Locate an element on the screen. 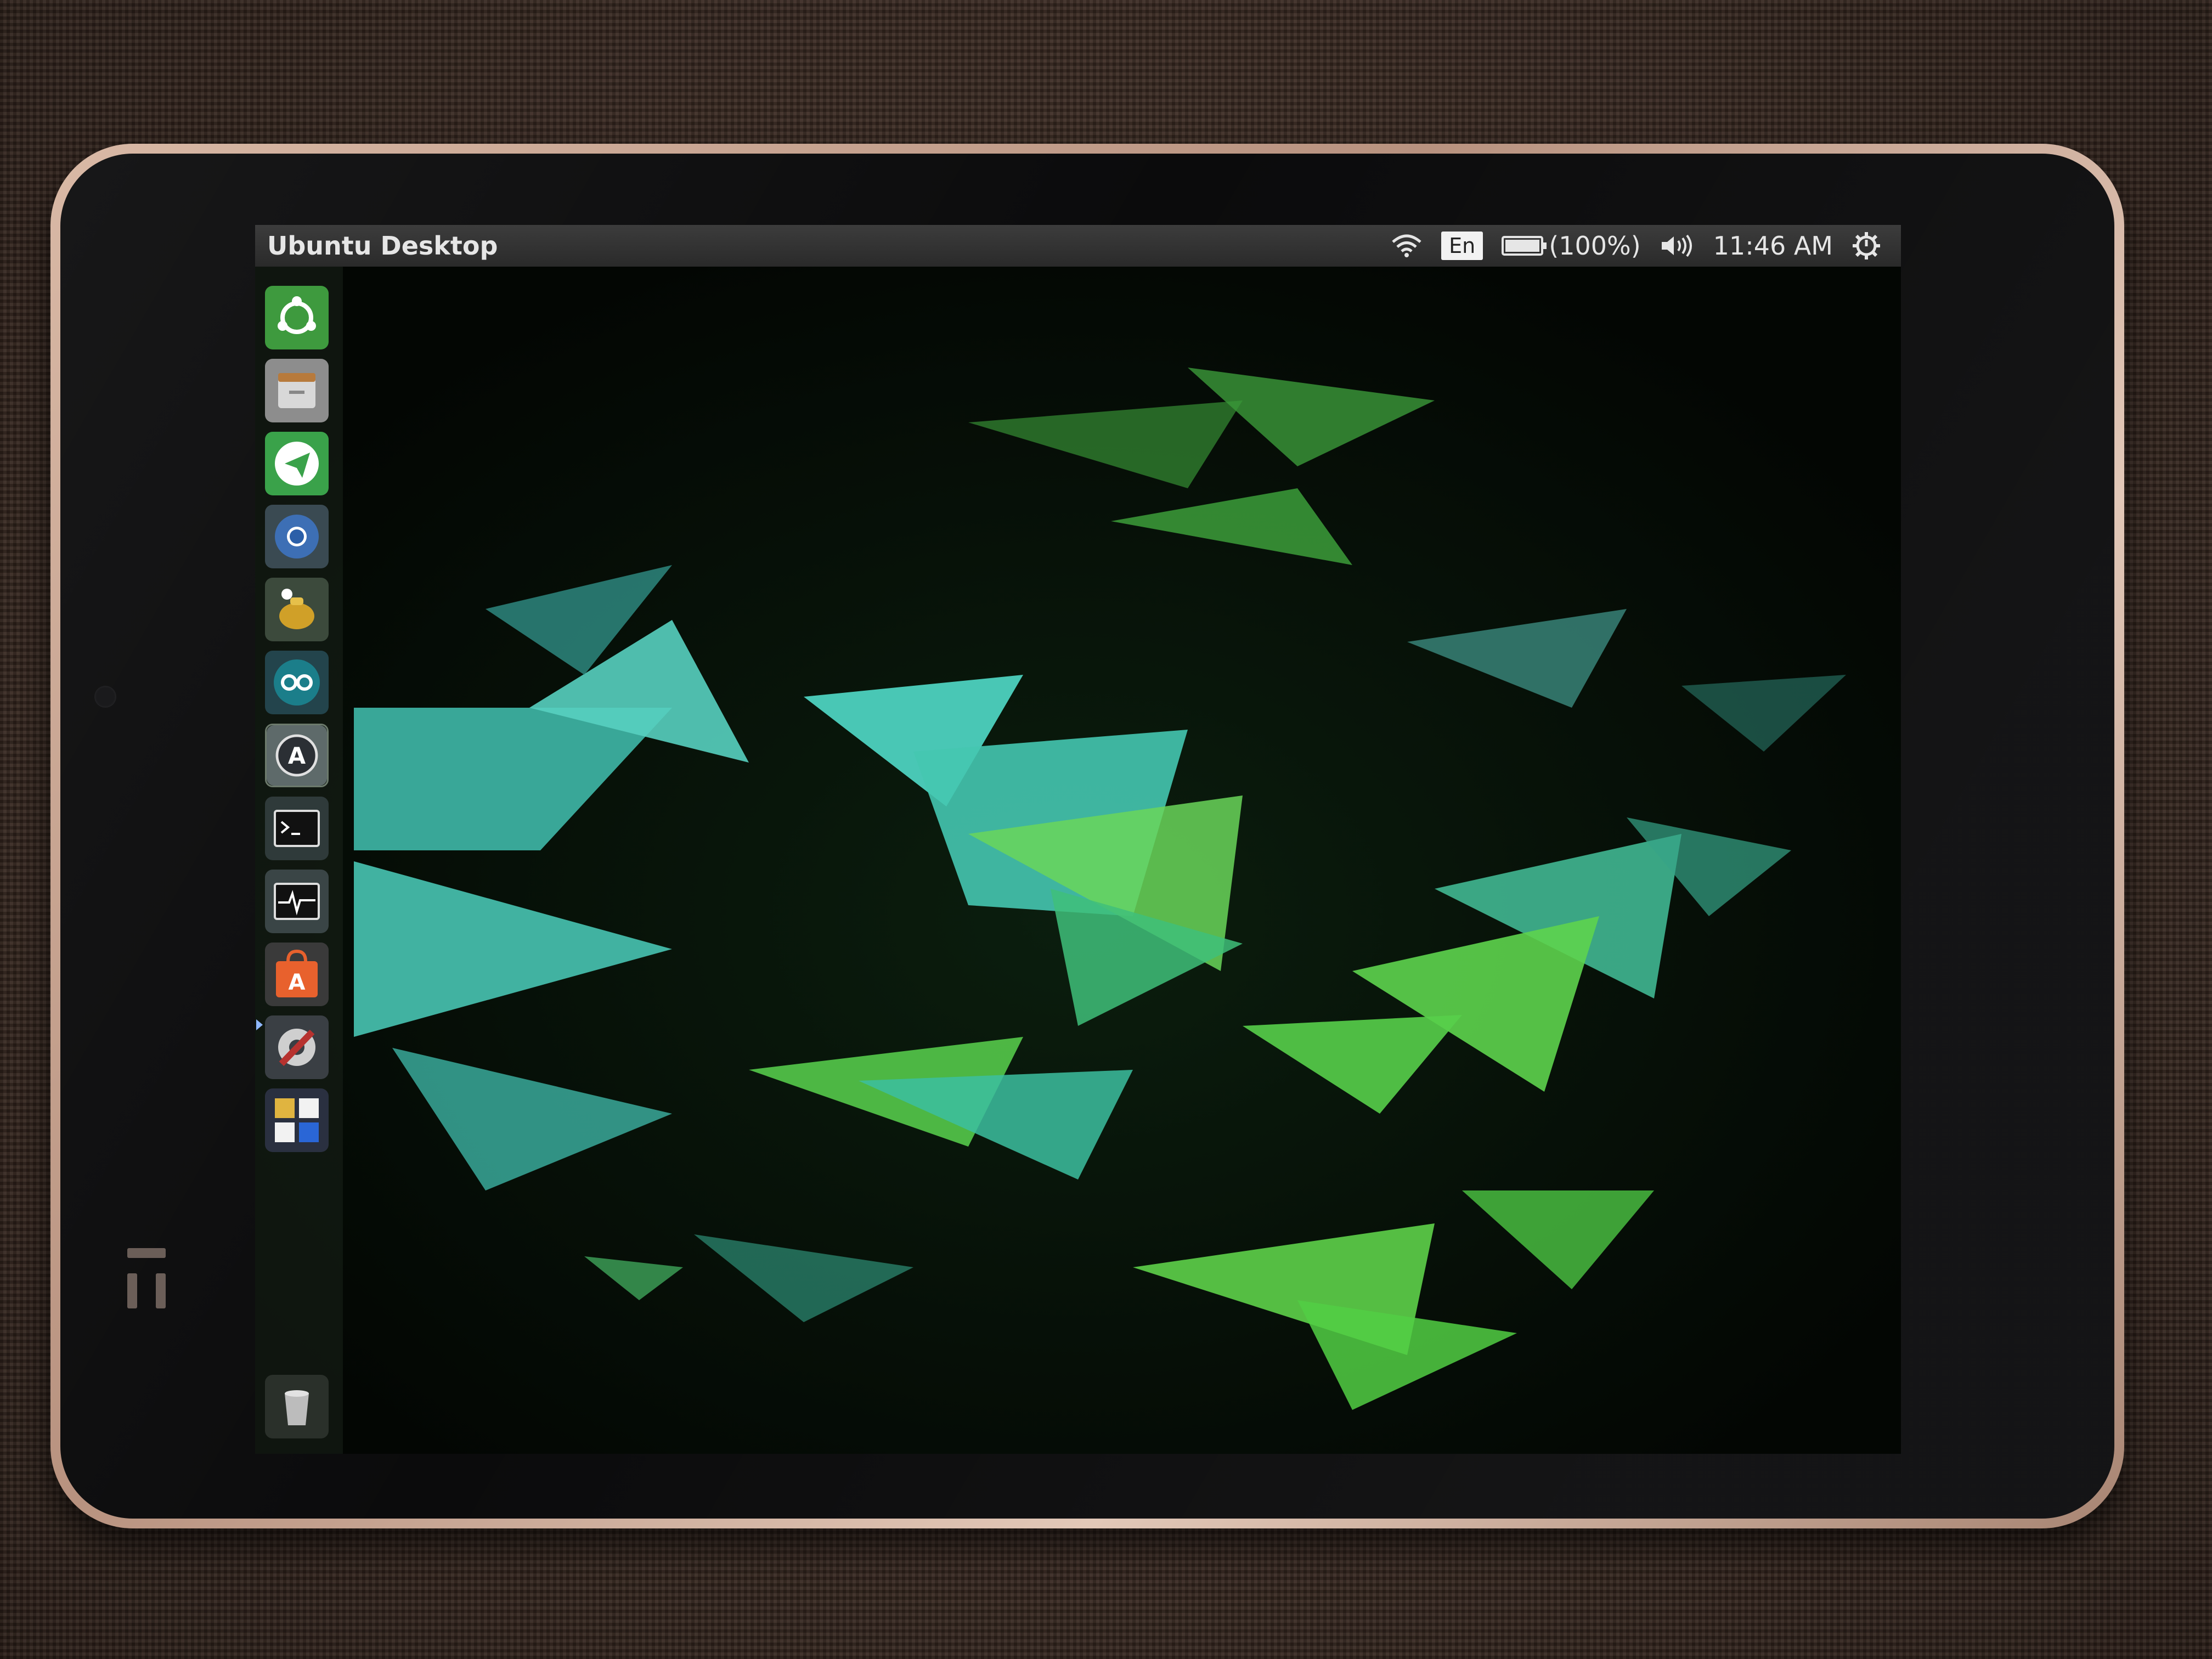  launcher-item-teapot-app is located at coordinates (297, 610).